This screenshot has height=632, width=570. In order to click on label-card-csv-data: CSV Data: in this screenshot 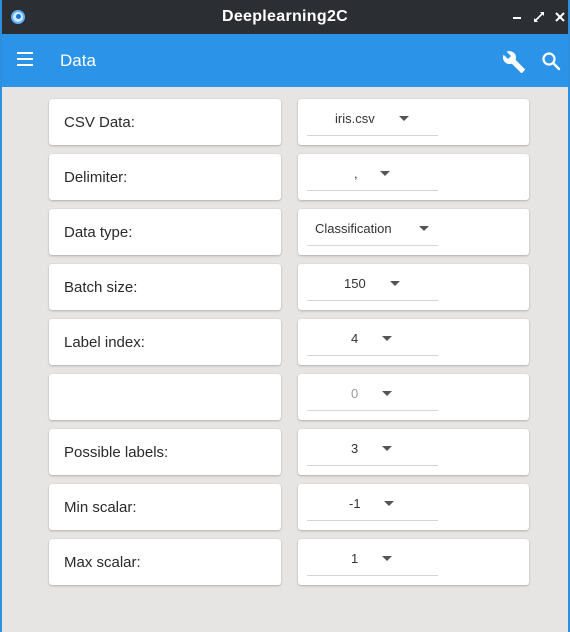, I will do `click(165, 122)`.